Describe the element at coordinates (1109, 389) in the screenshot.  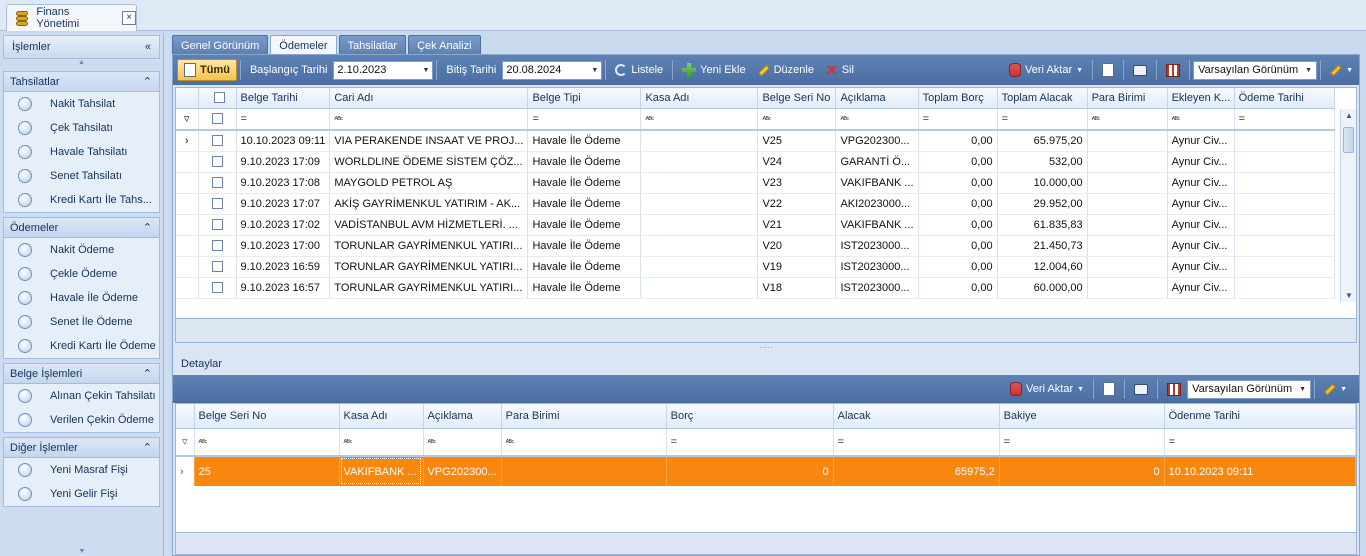
I see `details-print-preview-button` at that location.